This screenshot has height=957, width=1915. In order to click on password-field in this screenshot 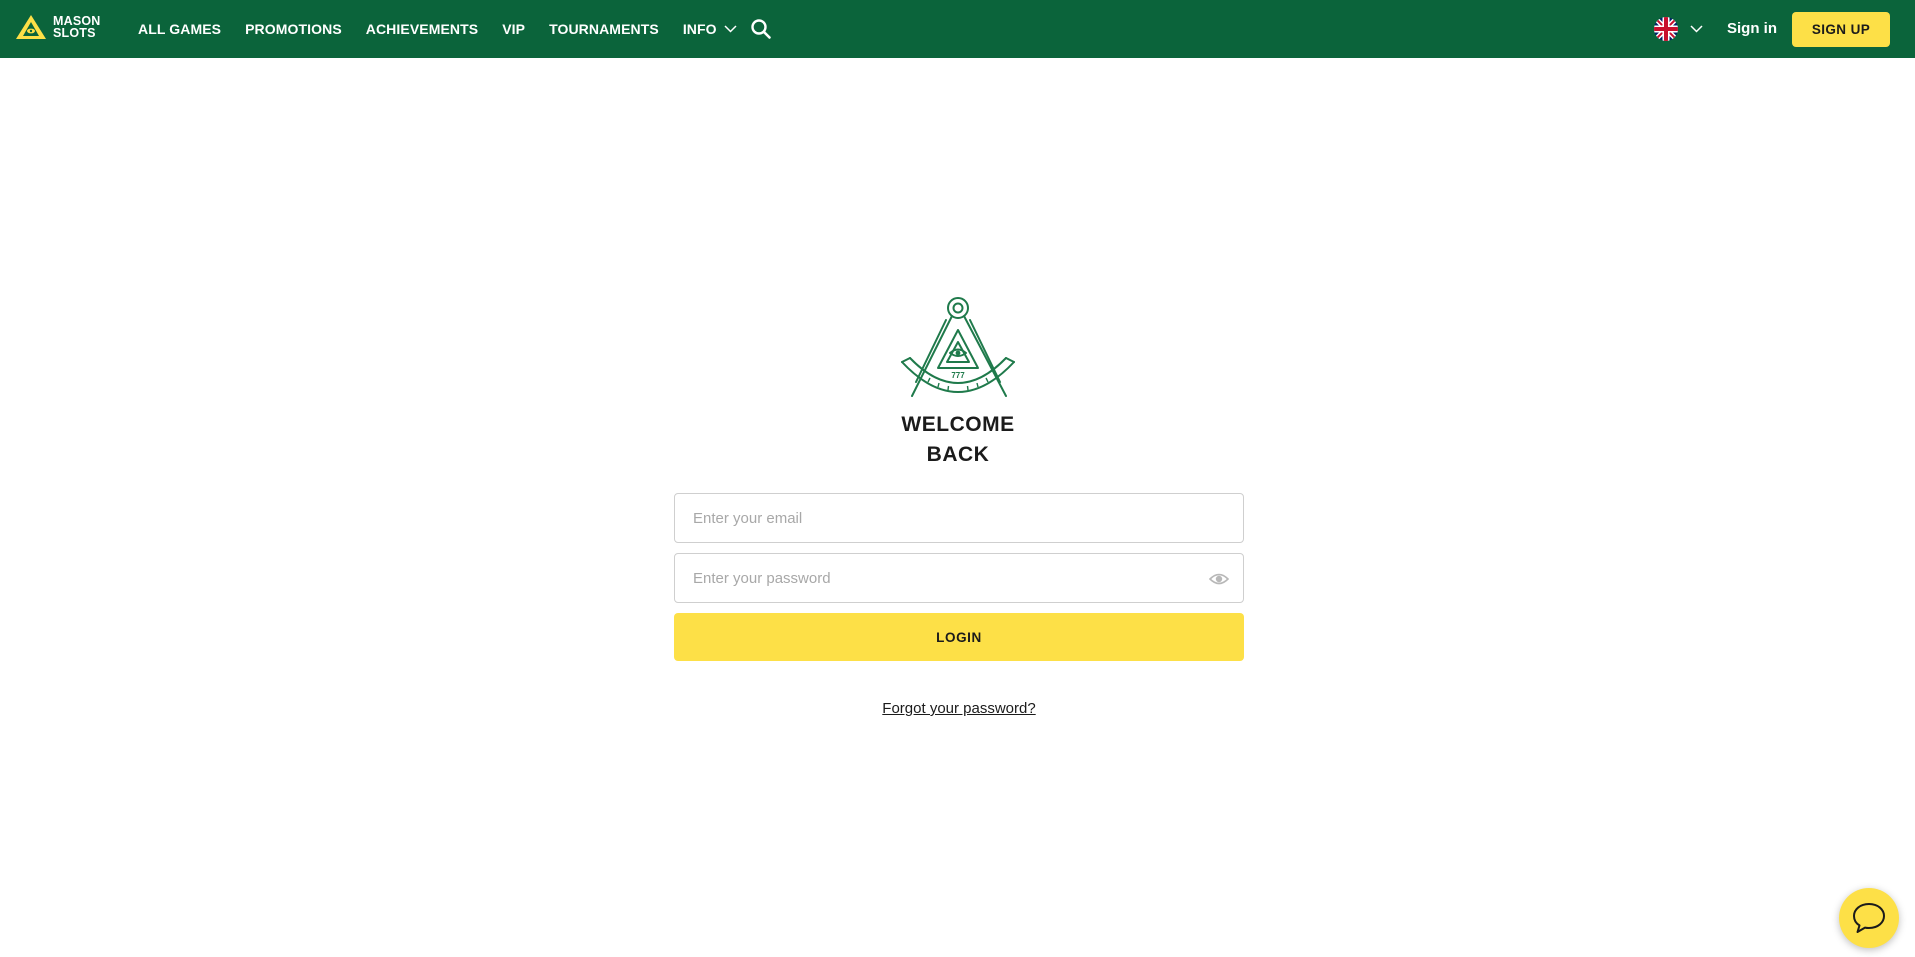, I will do `click(959, 578)`.